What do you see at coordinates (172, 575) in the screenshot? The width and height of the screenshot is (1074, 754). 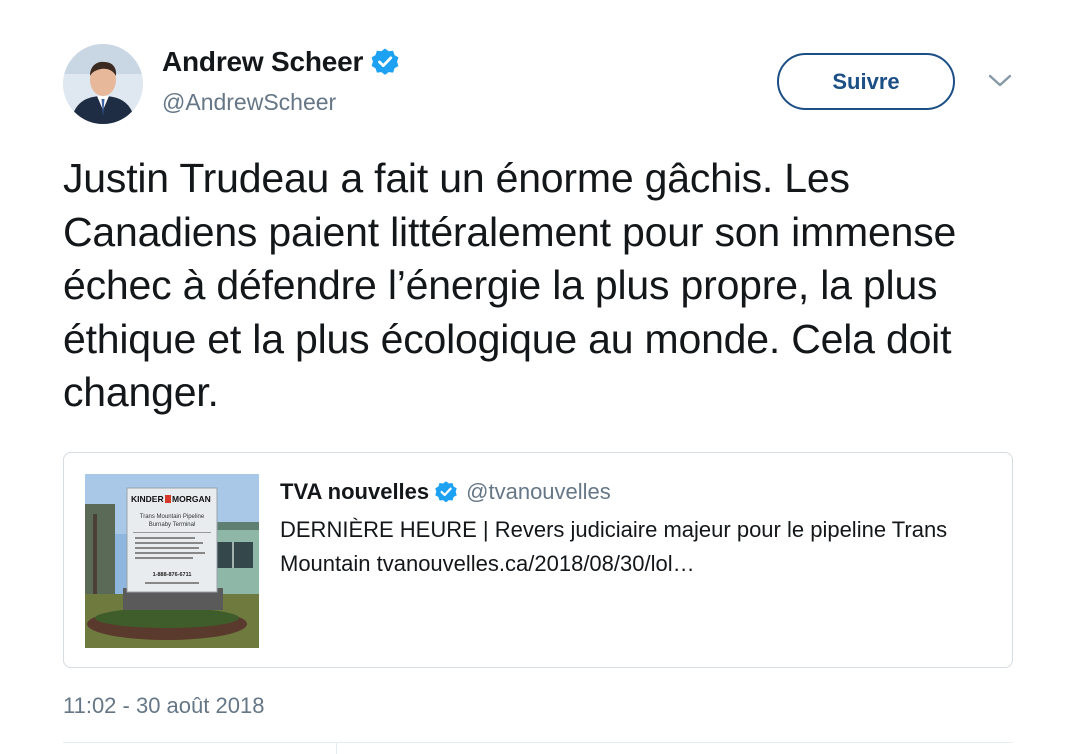 I see `svg-text: 1-888-876-6711` at bounding box center [172, 575].